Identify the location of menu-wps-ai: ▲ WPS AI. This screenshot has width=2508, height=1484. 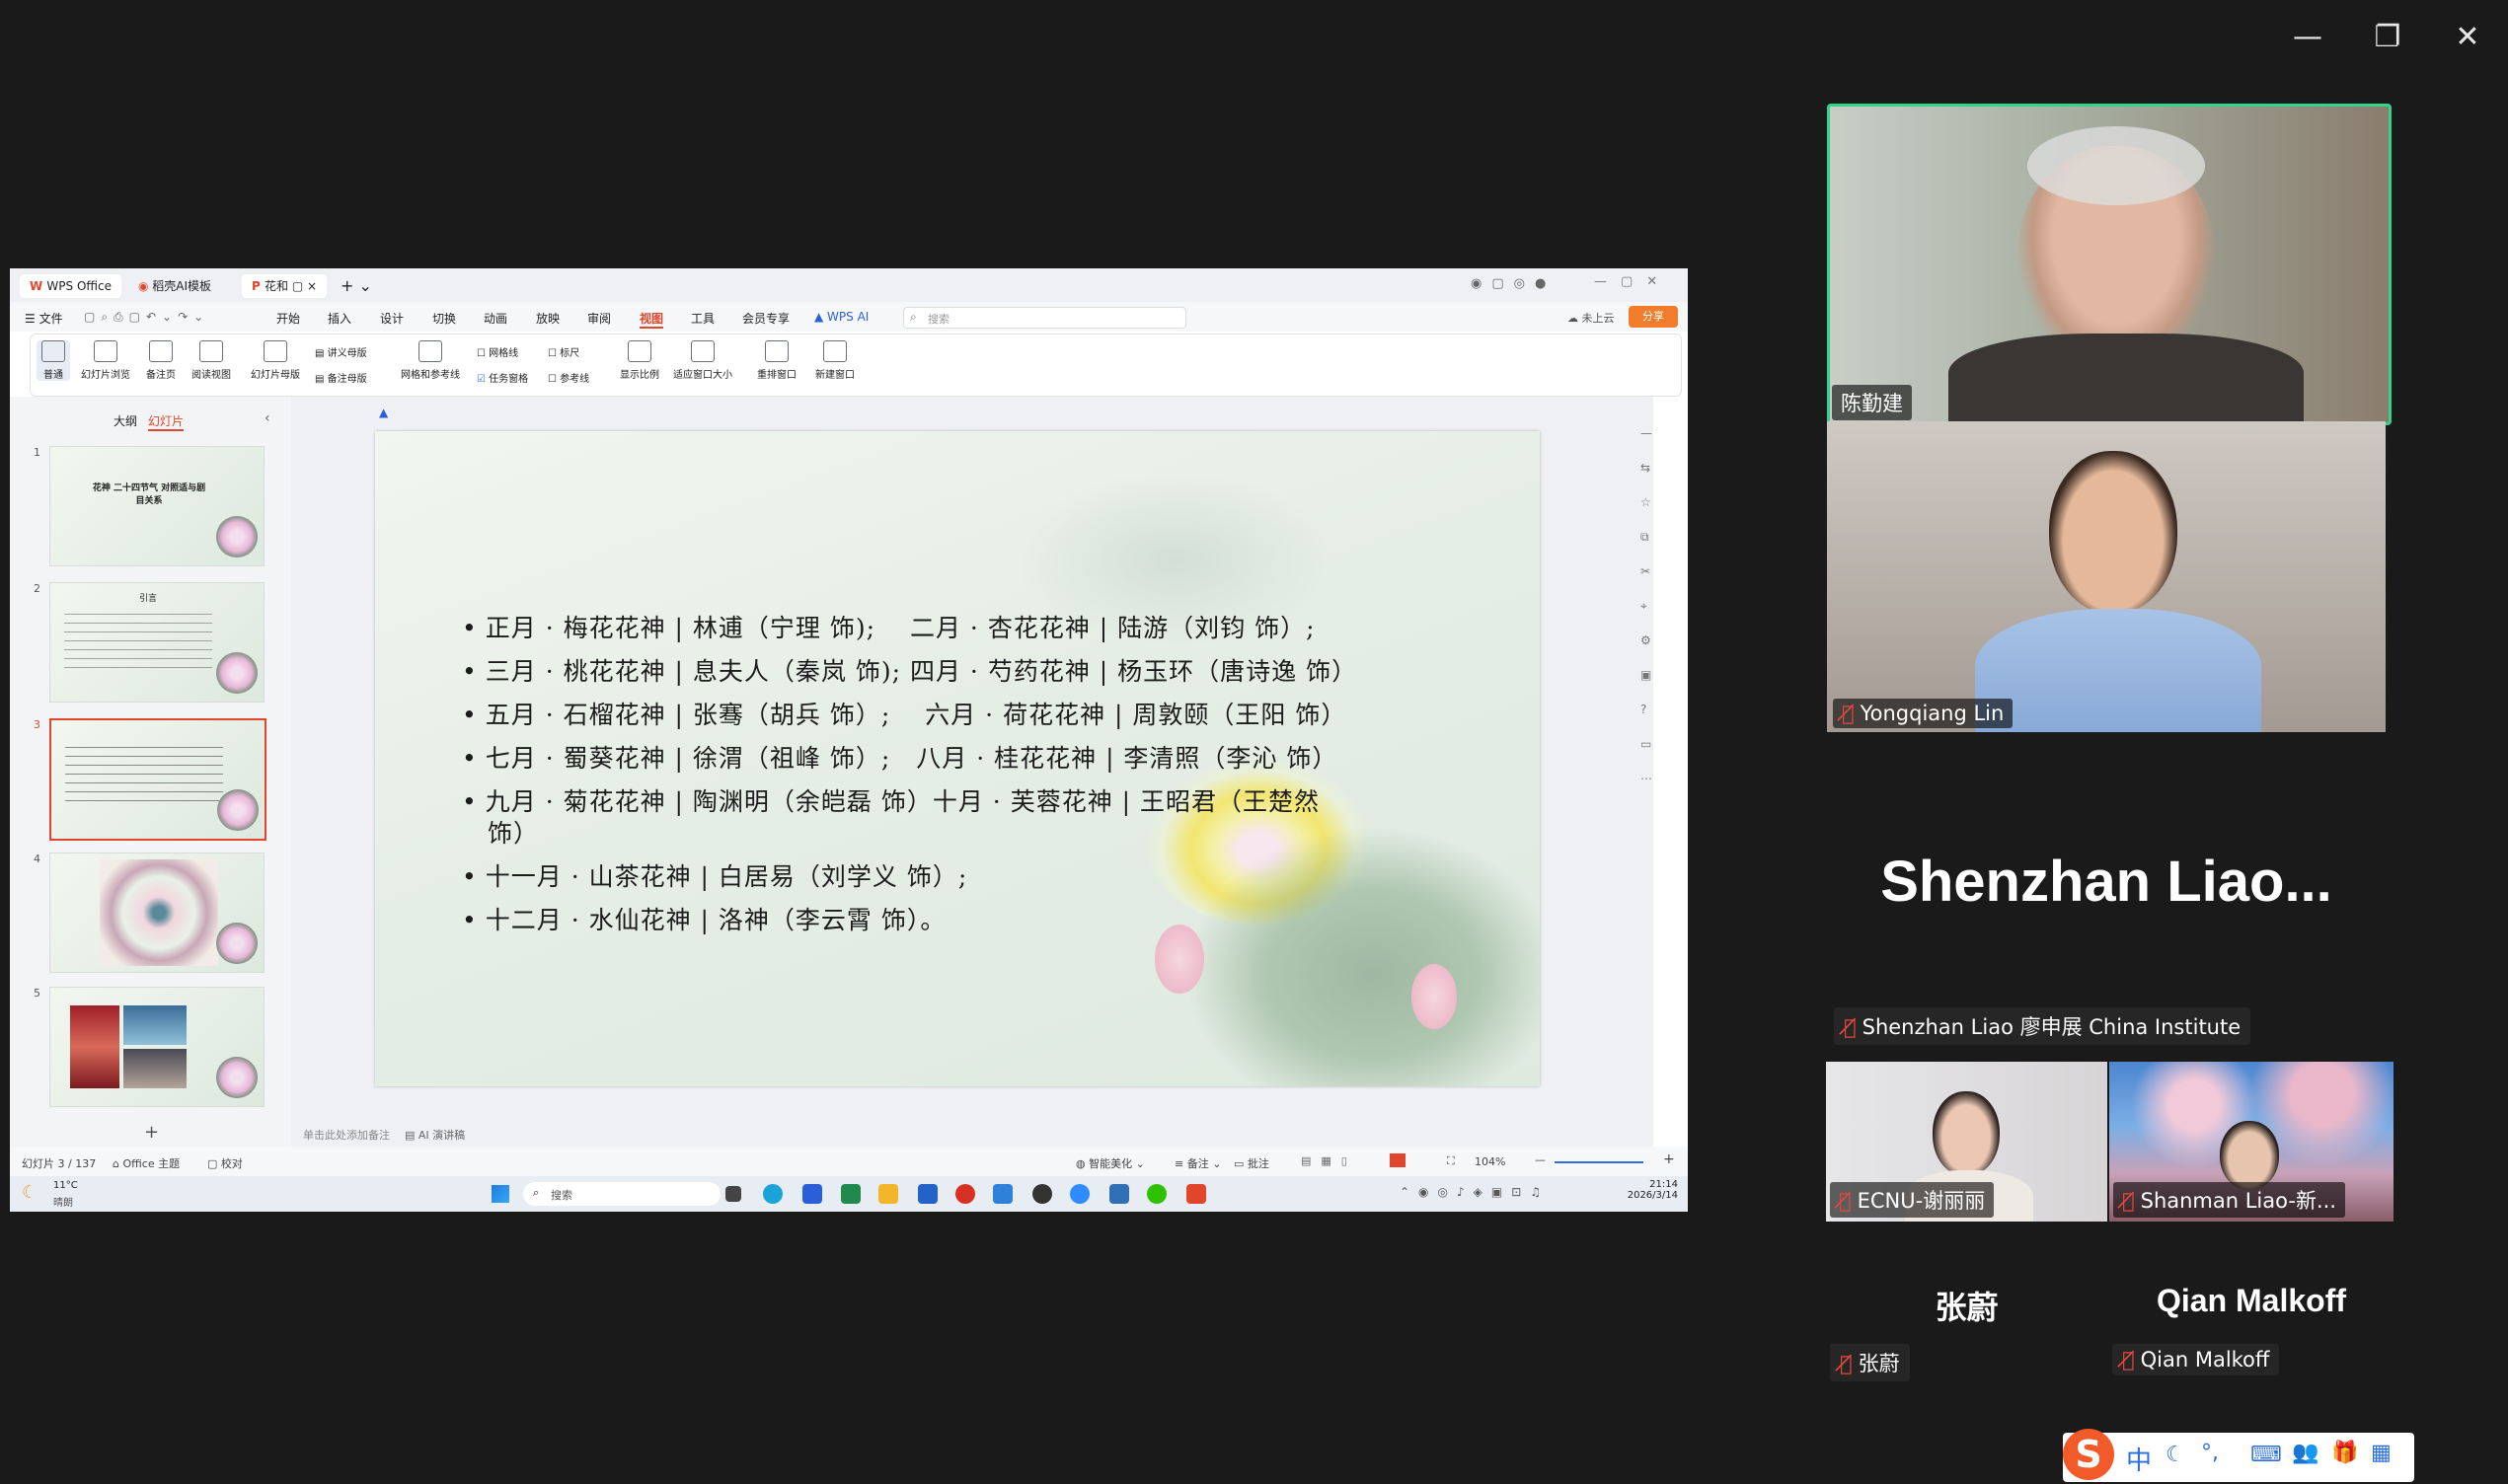
(841, 317).